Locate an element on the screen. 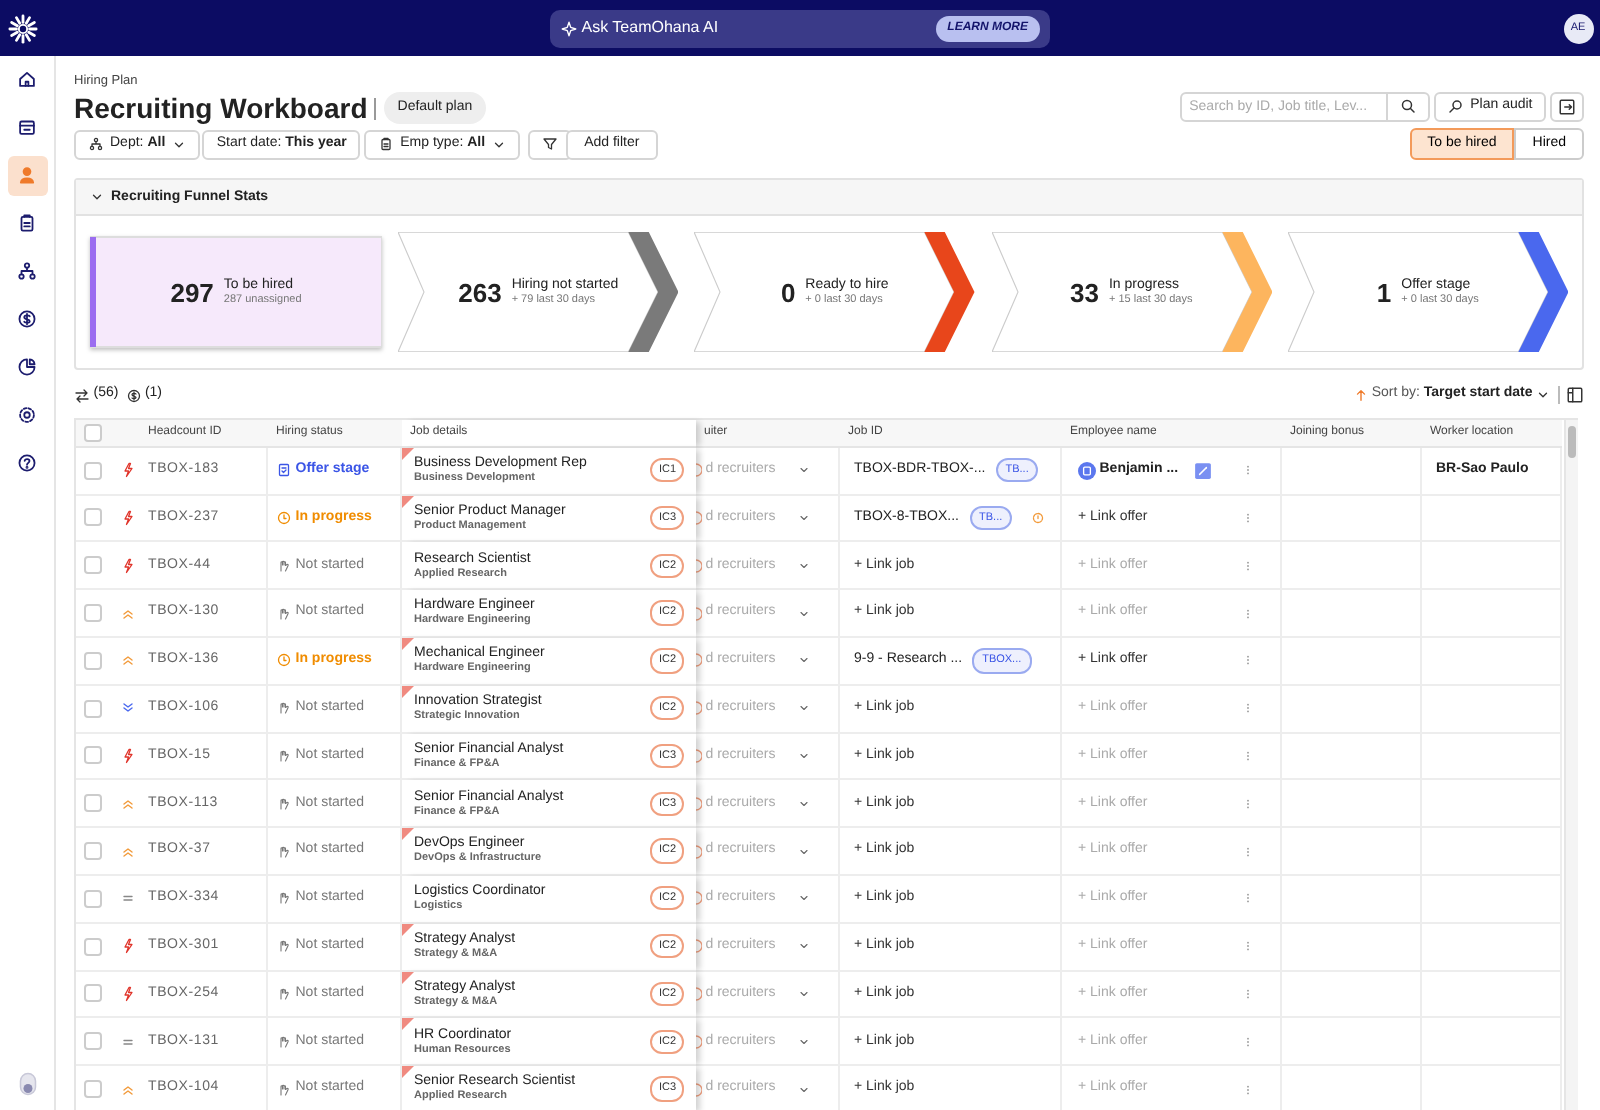 This screenshot has height=1110, width=1600. toggle-icon is located at coordinates (27, 1084).